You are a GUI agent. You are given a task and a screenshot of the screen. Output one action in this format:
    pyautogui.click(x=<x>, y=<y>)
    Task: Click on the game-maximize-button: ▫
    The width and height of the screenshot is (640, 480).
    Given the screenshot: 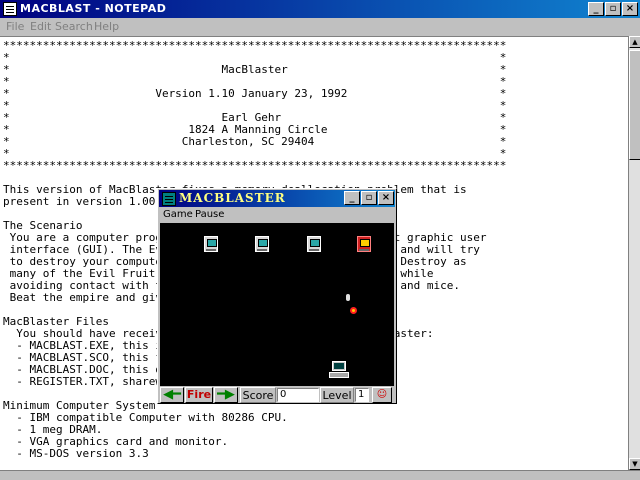 What is the action you would take?
    pyautogui.click(x=369, y=198)
    